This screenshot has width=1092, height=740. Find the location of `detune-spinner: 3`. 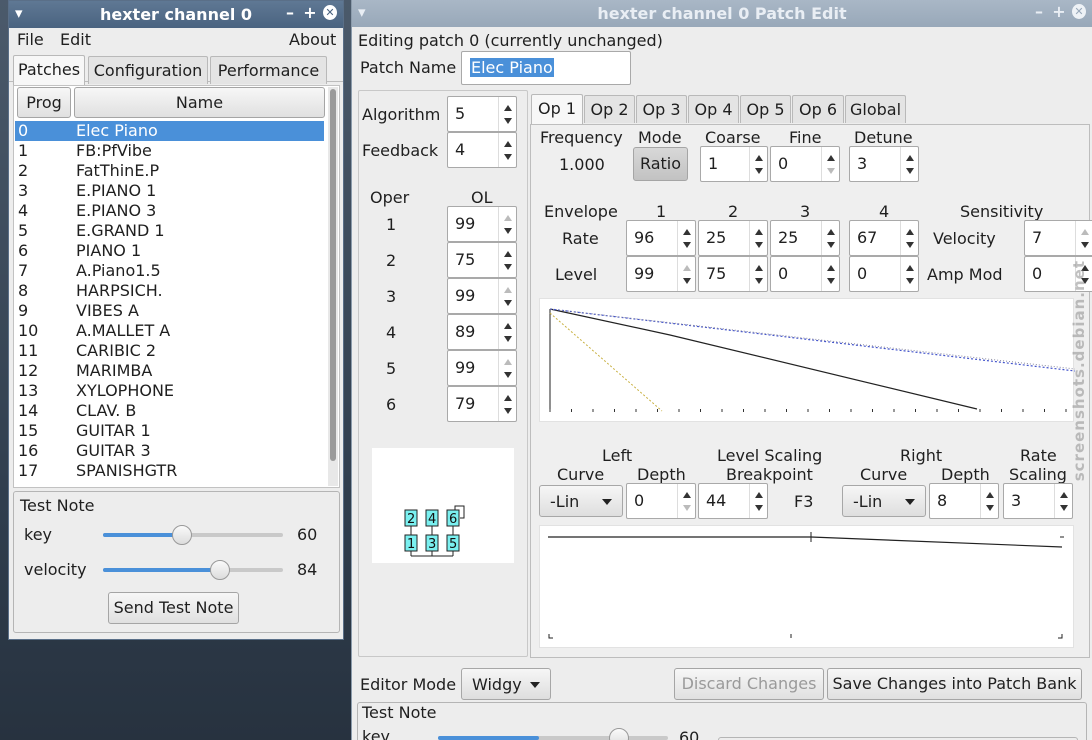

detune-spinner: 3 is located at coordinates (884, 164).